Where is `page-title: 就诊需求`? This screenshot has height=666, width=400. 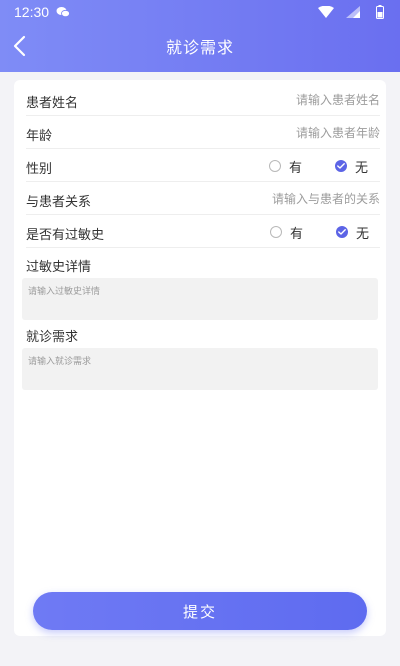 page-title: 就诊需求 is located at coordinates (199, 47).